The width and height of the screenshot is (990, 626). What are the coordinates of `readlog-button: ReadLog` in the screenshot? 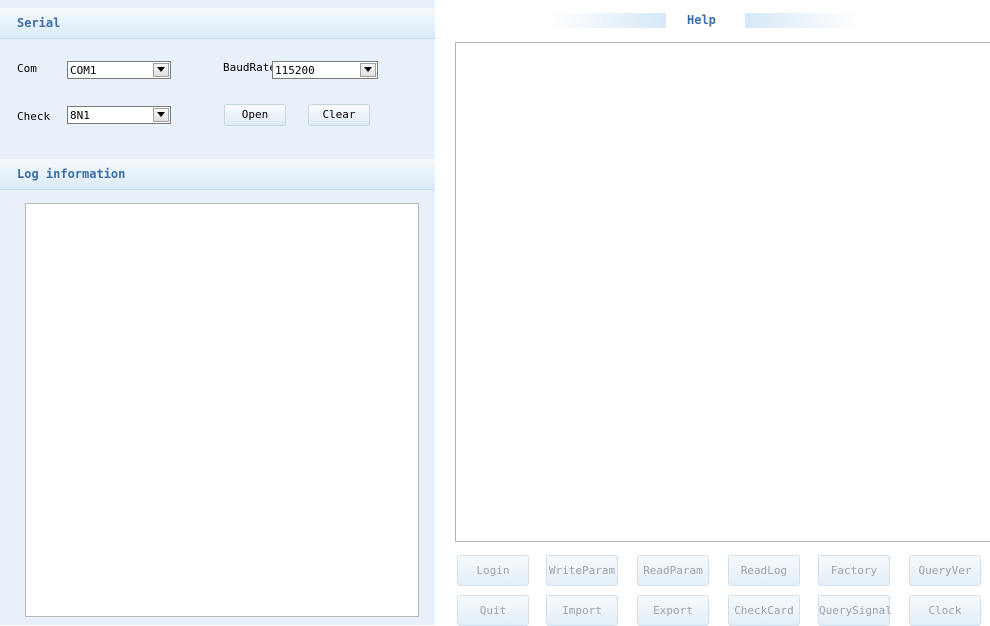 It's located at (764, 570).